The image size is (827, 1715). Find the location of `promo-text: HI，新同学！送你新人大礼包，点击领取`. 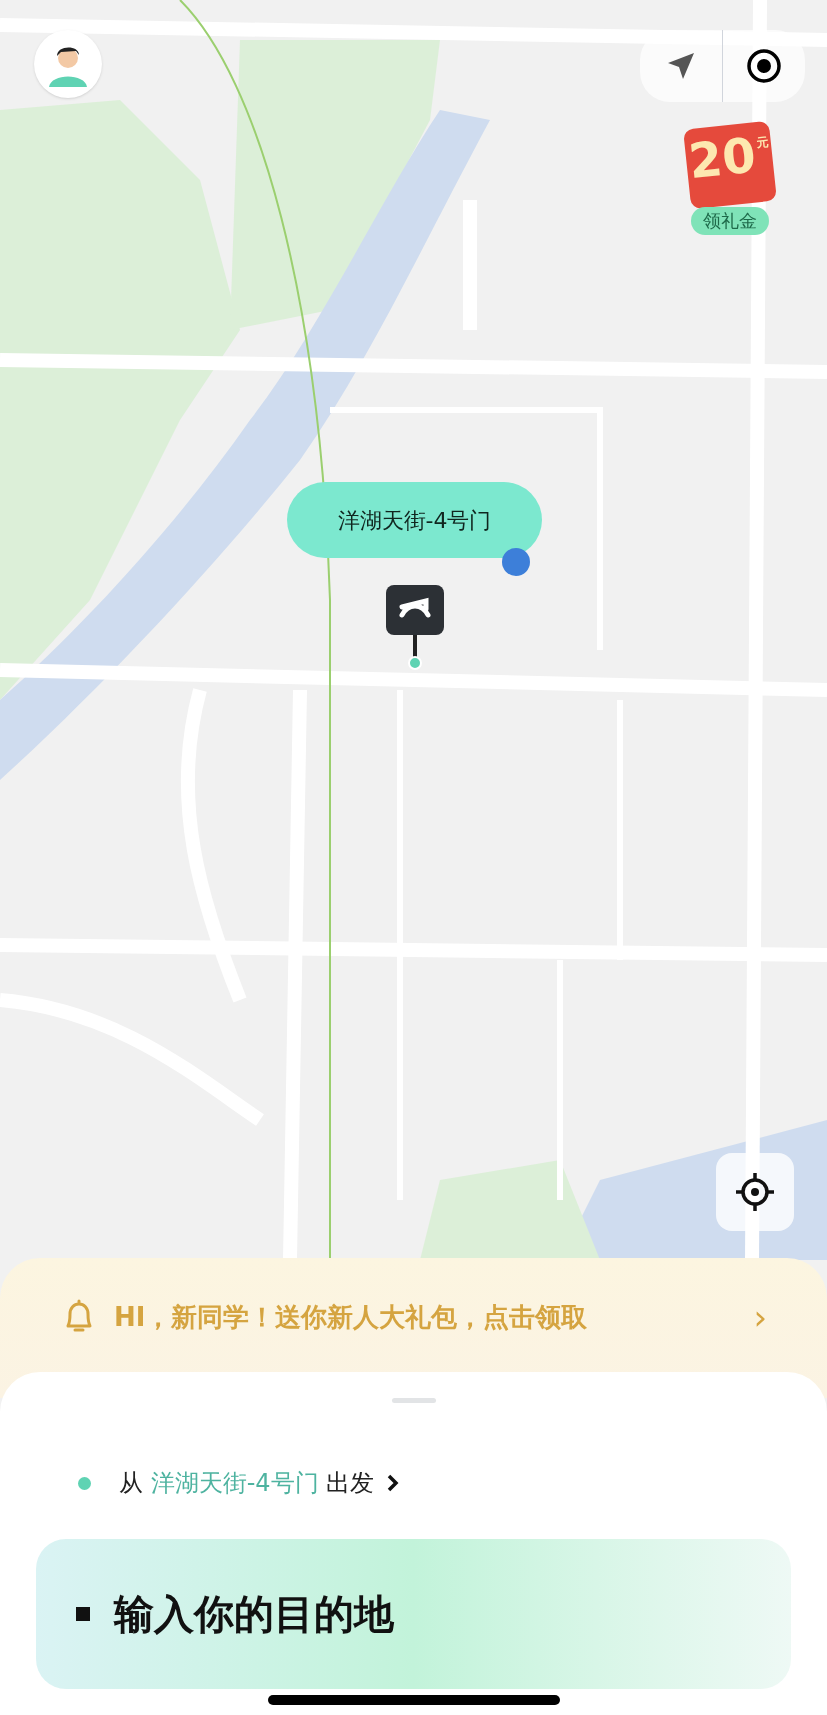

promo-text: HI，新同学！送你新人大礼包，点击领取 is located at coordinates (351, 1317).